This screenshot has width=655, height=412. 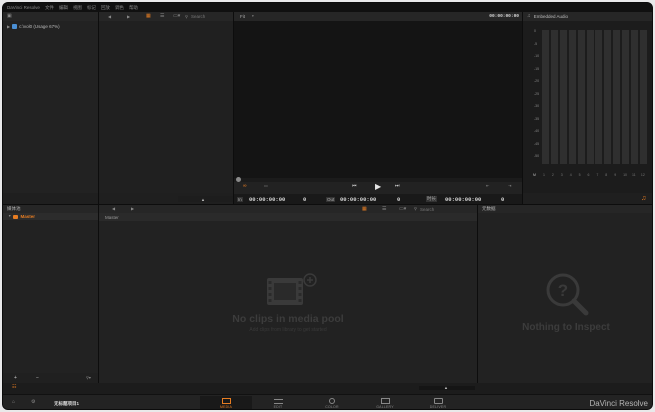 I want to click on list-view-icon: ☰, so click(x=162, y=16).